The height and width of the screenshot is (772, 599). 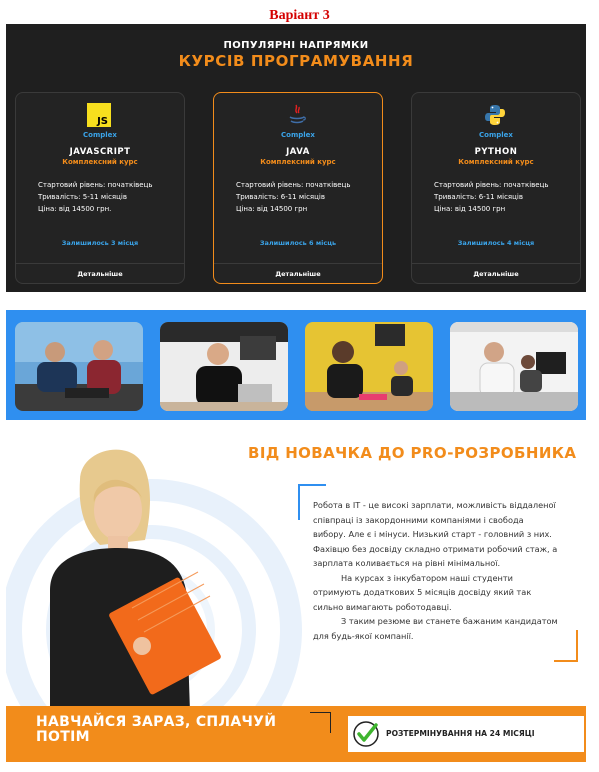 I want to click on seats-left: Залишилось 4 місця, so click(x=496, y=243).